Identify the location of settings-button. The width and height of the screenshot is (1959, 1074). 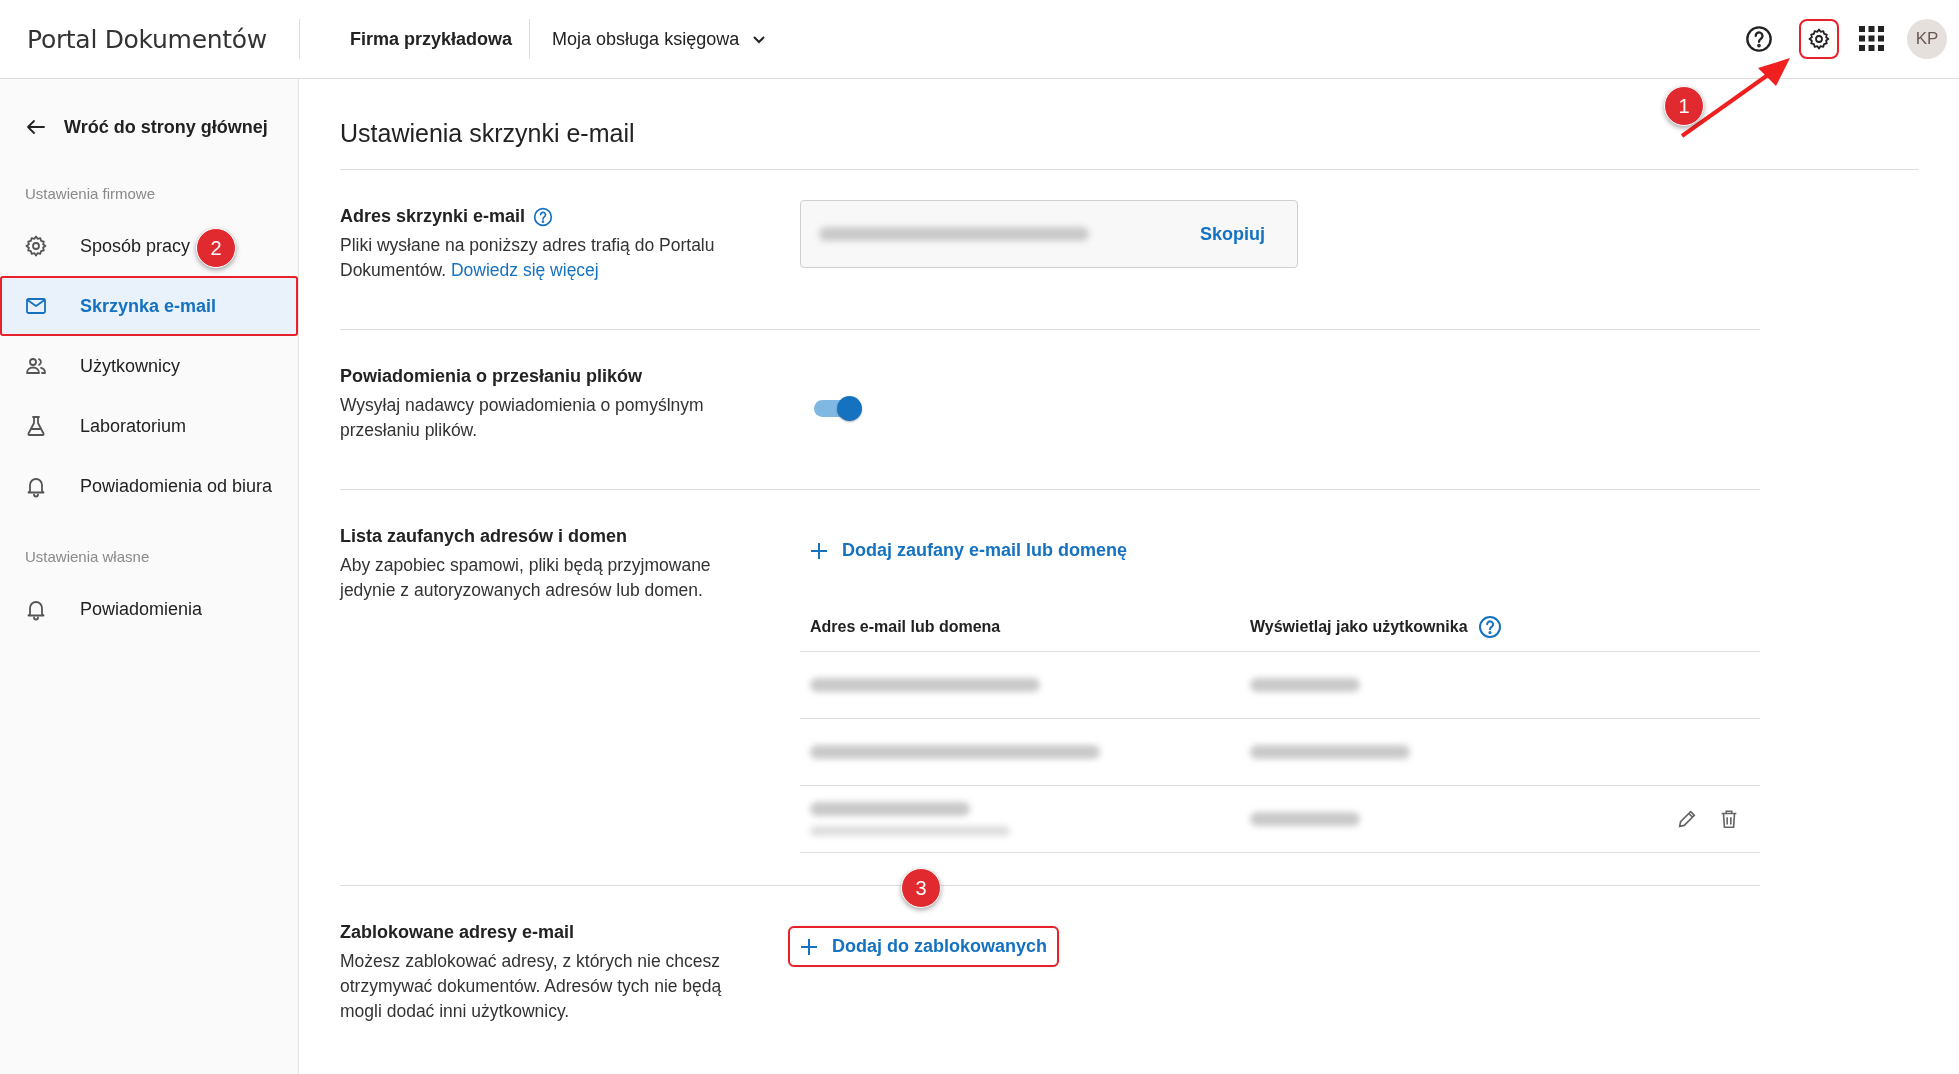
(1819, 39).